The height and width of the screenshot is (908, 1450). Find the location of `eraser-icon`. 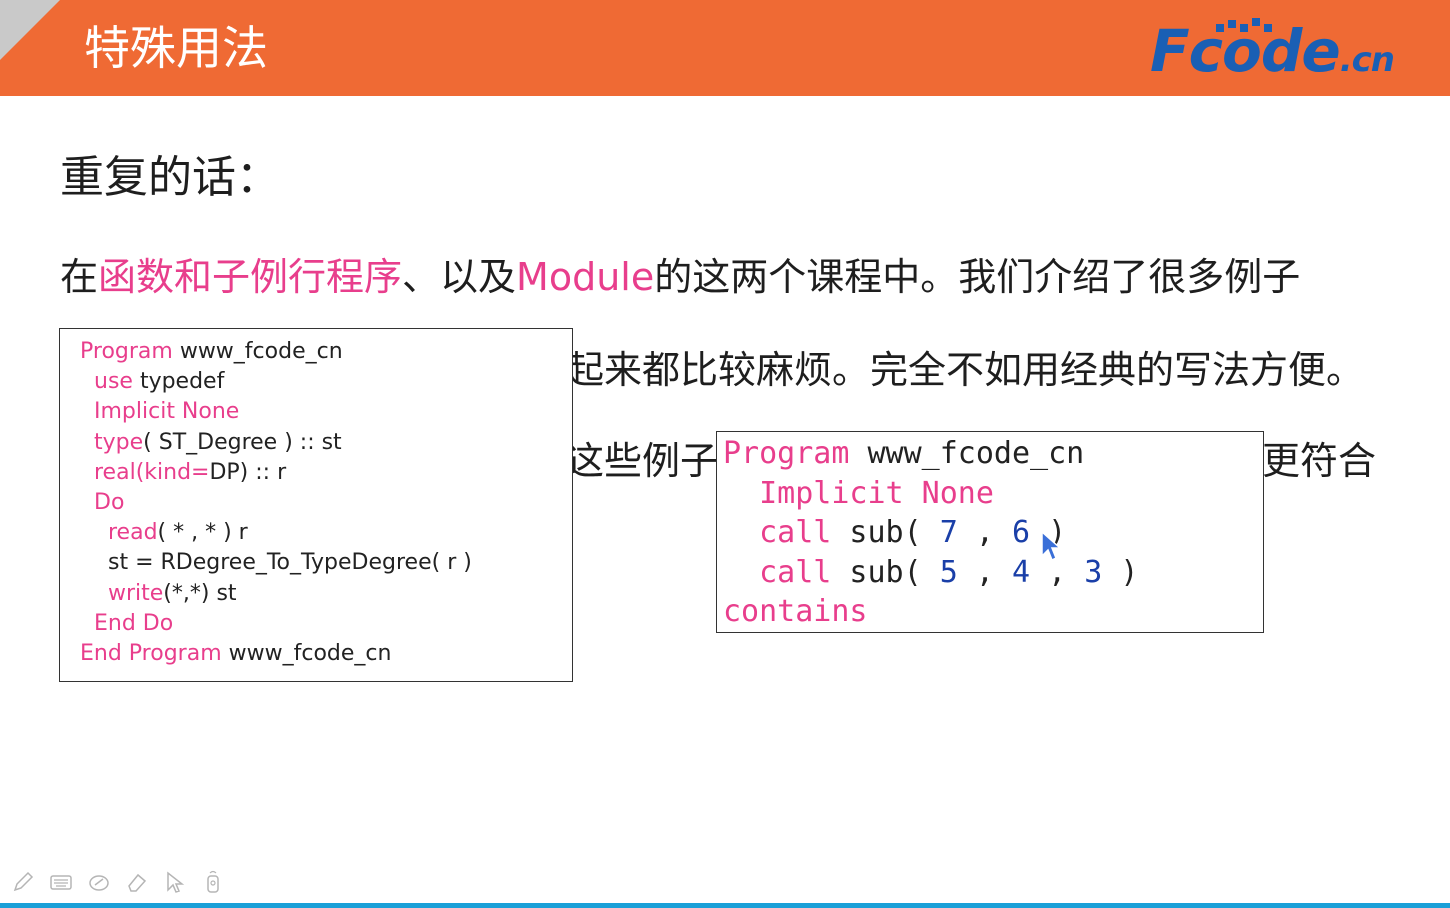

eraser-icon is located at coordinates (137, 882).